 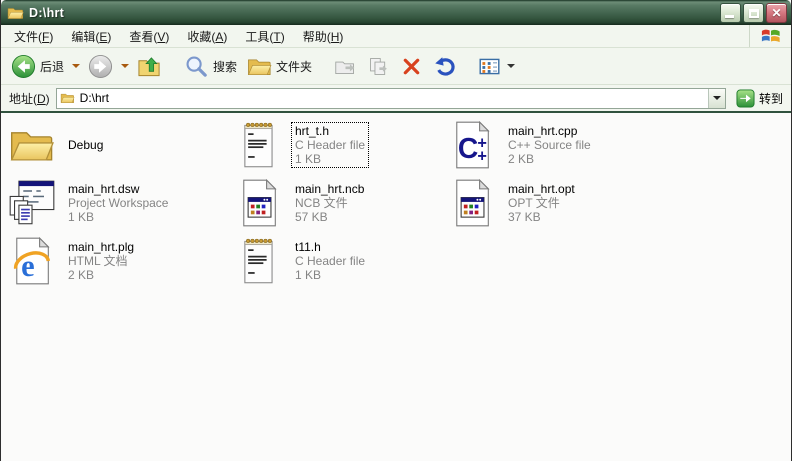 I want to click on forward-dropdown-icon, so click(x=125, y=66).